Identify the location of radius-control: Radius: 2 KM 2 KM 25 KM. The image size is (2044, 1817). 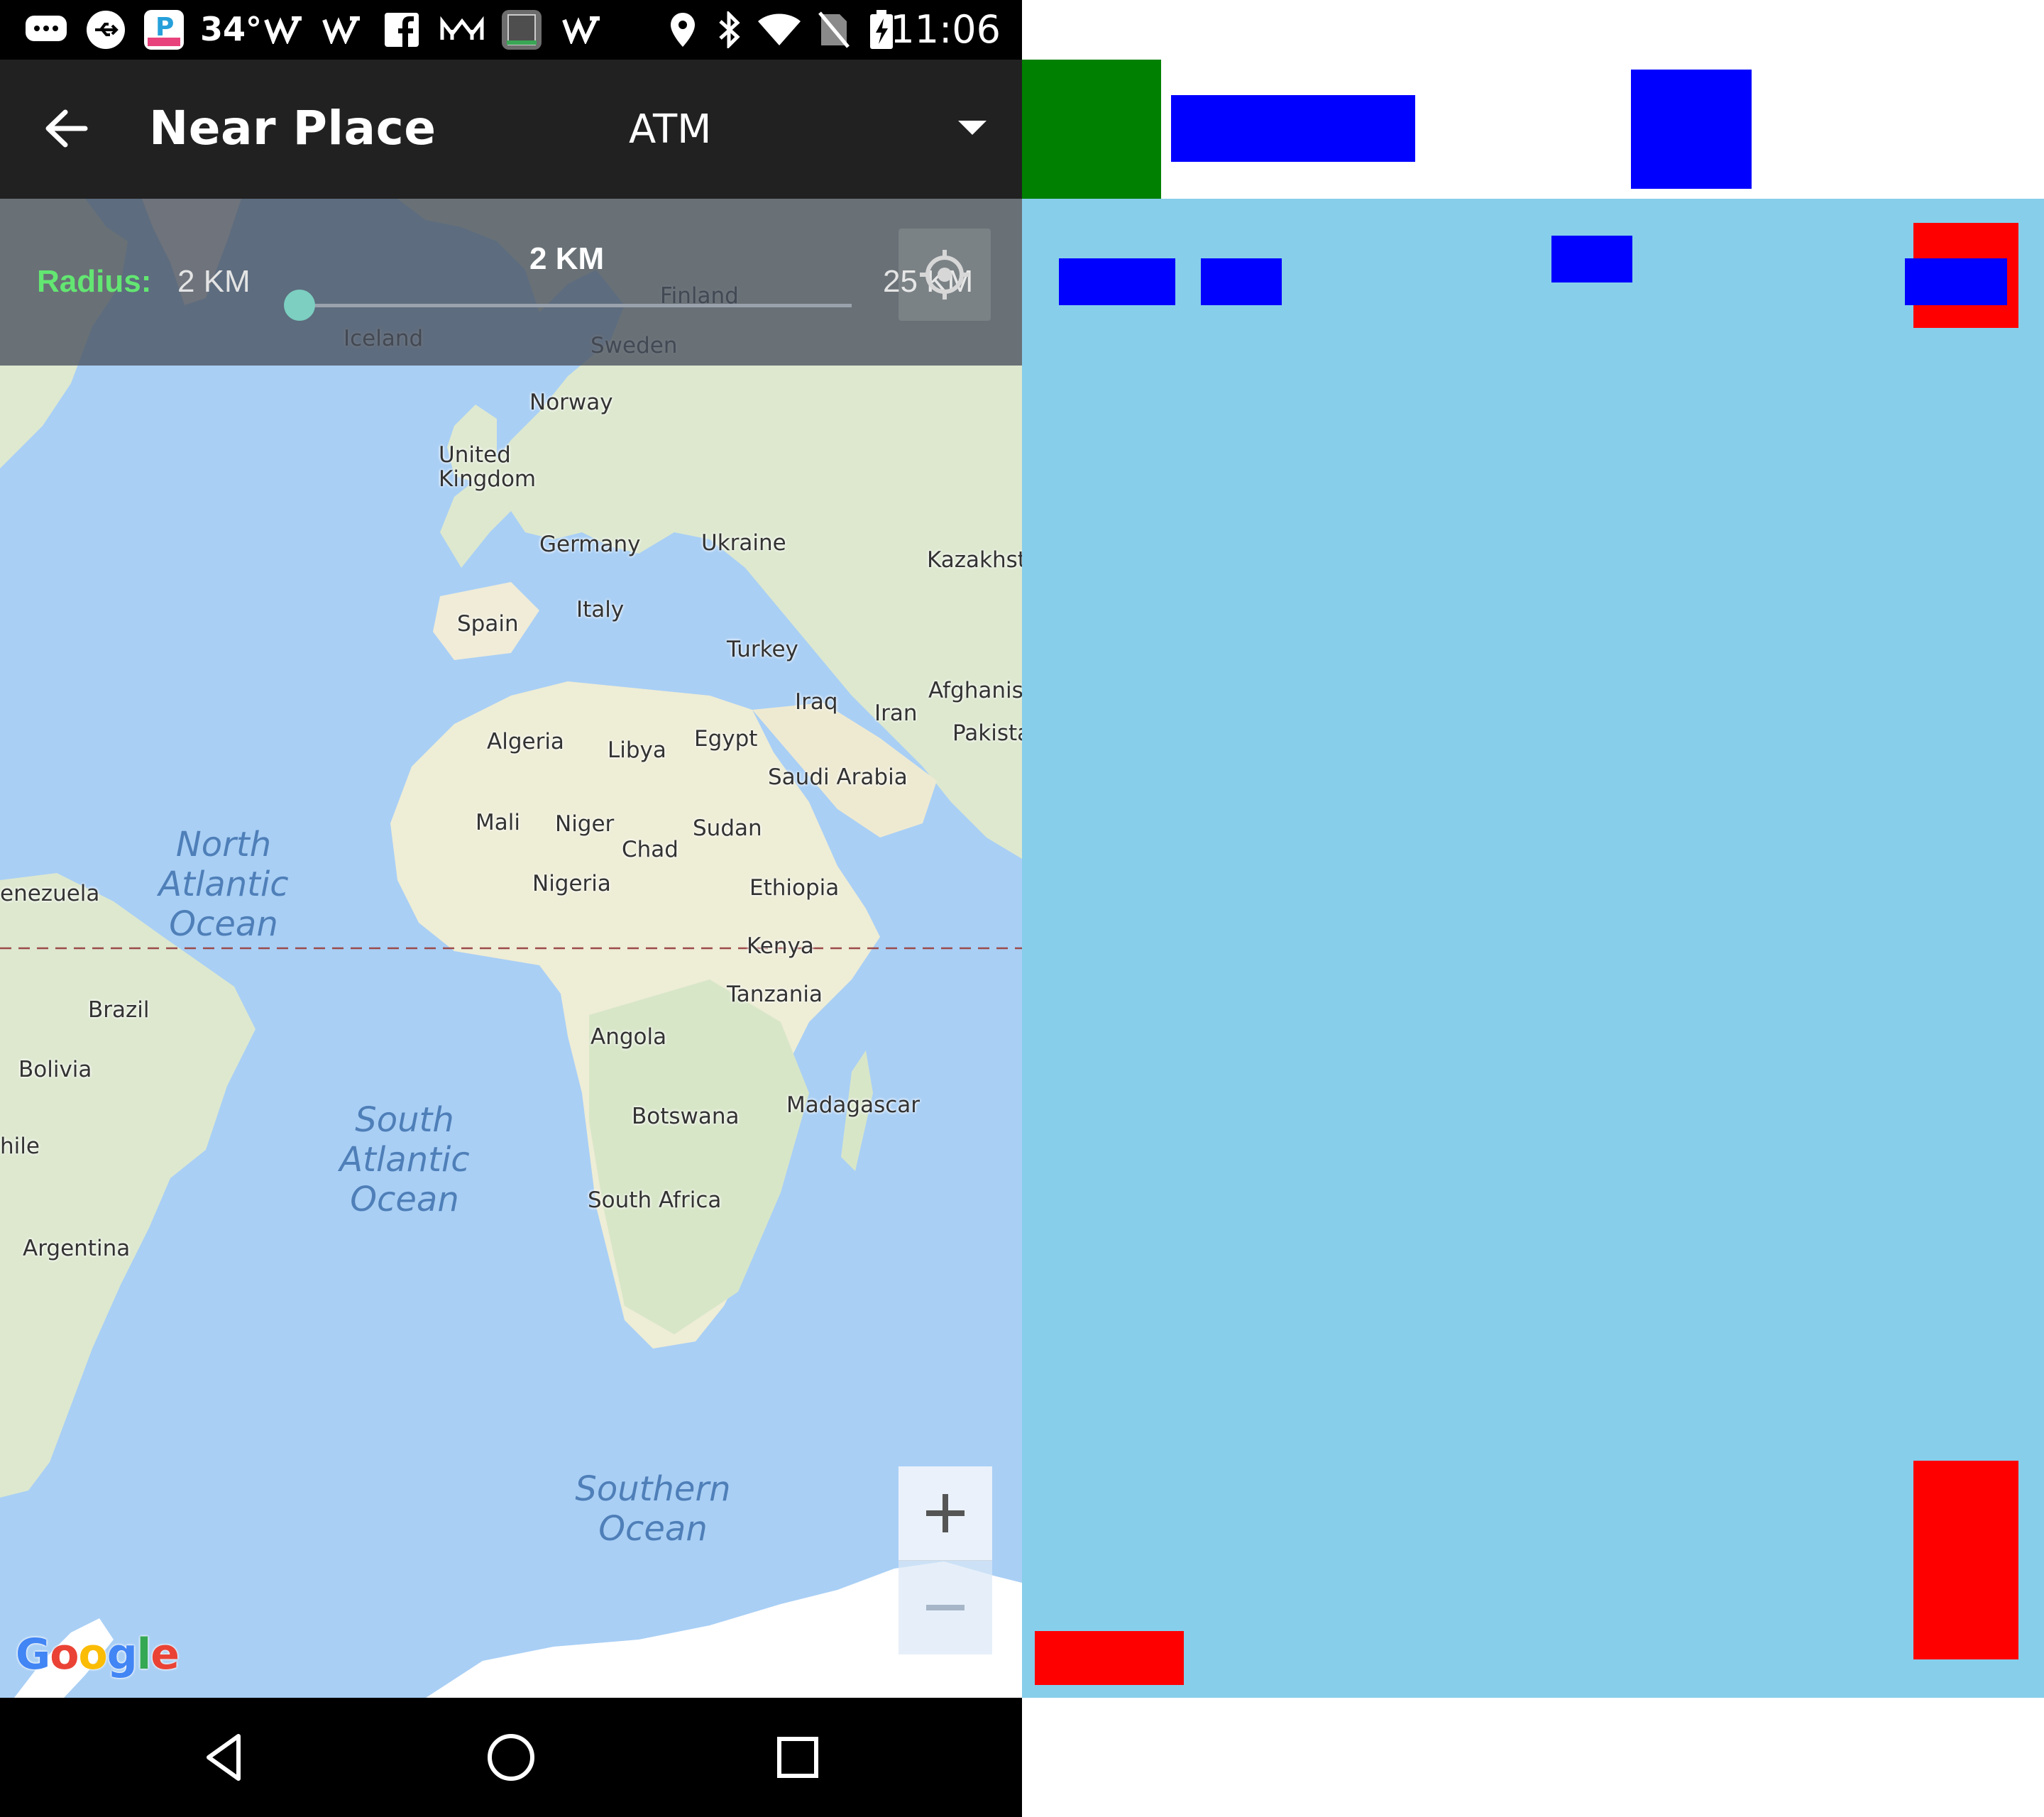
(511, 282).